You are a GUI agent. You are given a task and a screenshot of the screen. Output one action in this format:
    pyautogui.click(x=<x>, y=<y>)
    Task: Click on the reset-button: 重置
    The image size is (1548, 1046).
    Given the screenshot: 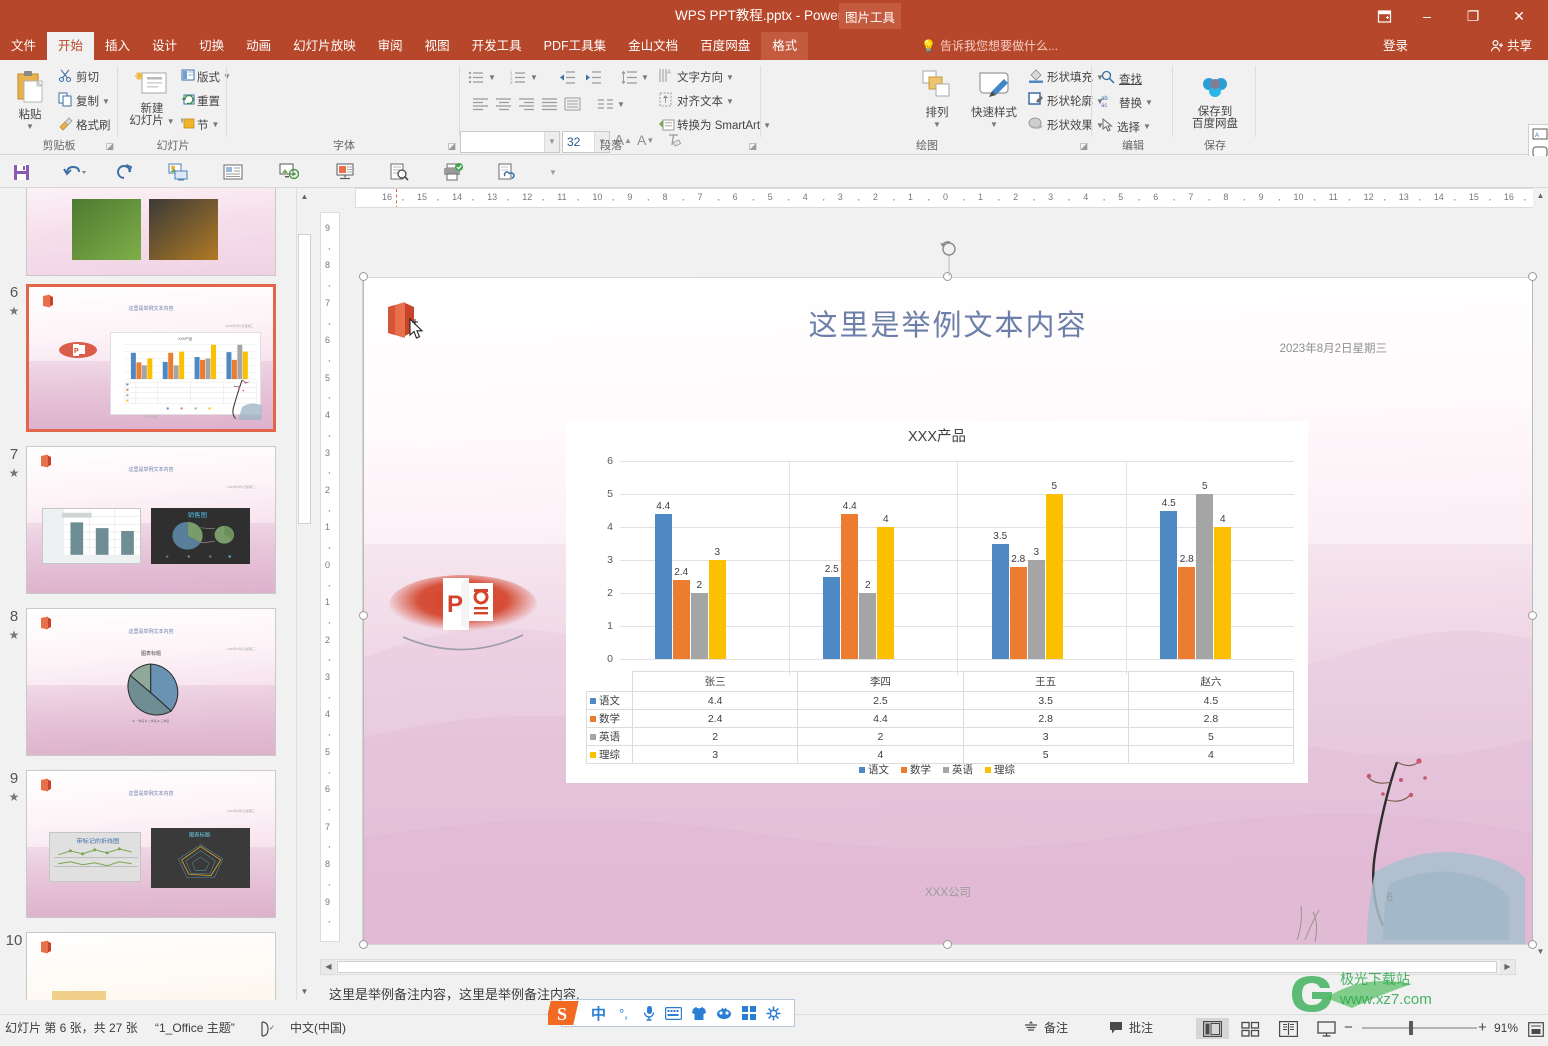 What is the action you would take?
    pyautogui.click(x=200, y=100)
    